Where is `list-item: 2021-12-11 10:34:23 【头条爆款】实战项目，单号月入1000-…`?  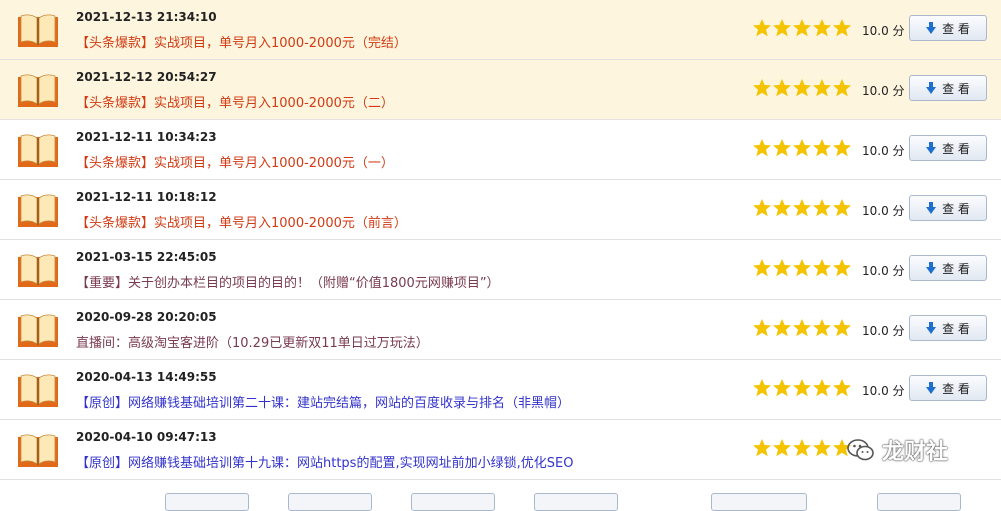 list-item: 2021-12-11 10:34:23 【头条爆款】实战项目，单号月入1000-… is located at coordinates (500, 150).